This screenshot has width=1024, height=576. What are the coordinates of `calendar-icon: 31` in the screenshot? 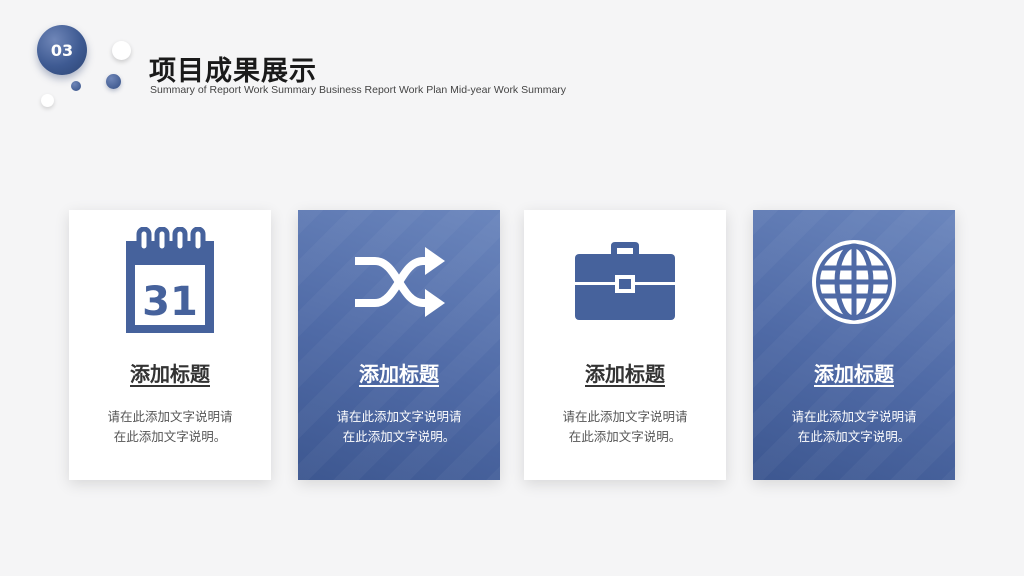 It's located at (170, 280).